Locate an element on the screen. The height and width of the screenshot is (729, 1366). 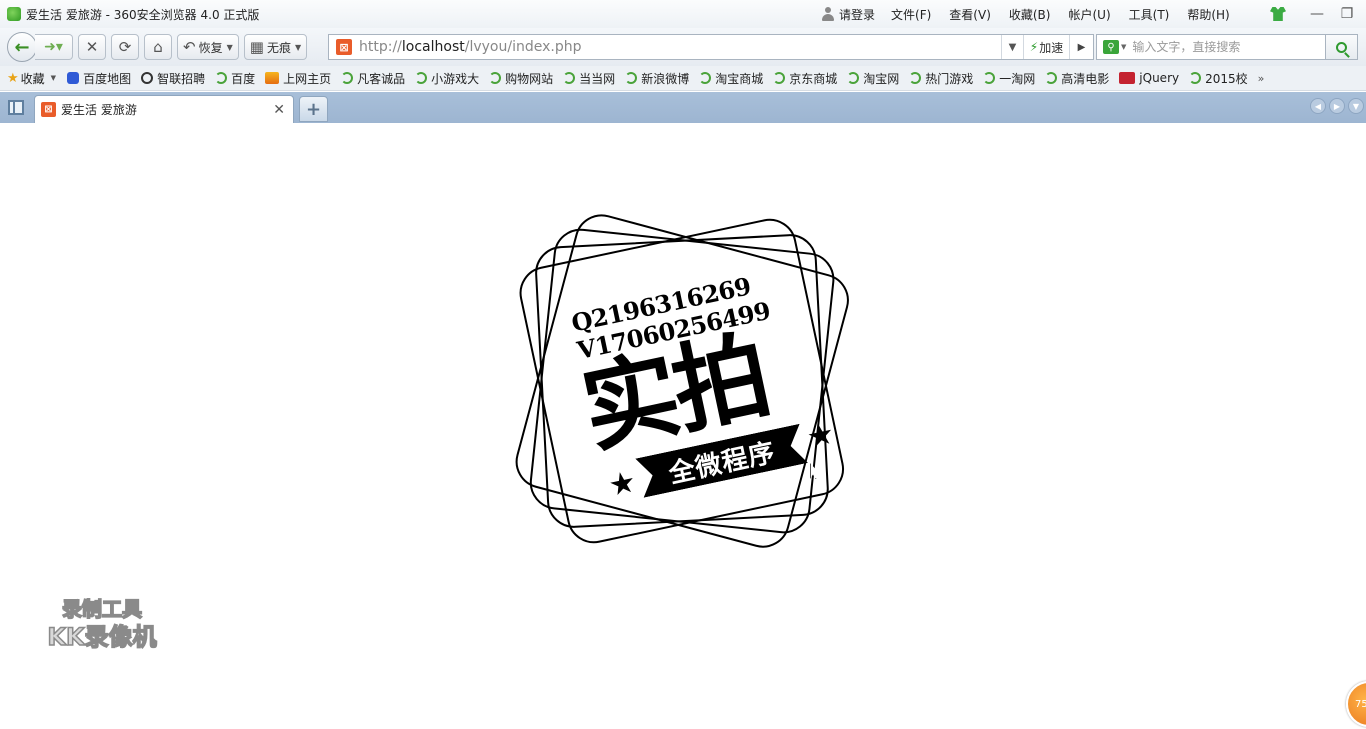
watermark-line2: KK录像机 is located at coordinates (102, 637).